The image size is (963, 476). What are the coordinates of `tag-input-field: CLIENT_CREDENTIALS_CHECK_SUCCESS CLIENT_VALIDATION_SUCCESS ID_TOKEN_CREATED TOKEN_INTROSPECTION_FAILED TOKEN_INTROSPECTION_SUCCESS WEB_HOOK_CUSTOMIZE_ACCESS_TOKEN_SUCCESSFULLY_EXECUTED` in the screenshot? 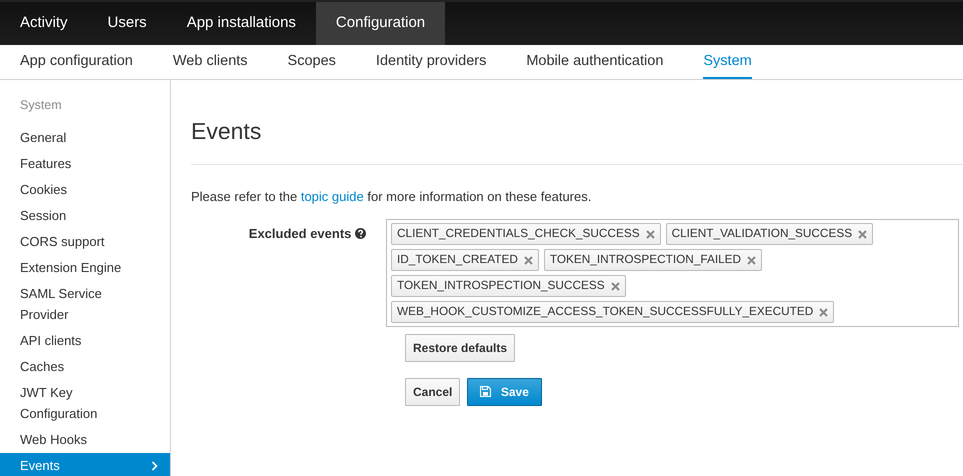 It's located at (672, 273).